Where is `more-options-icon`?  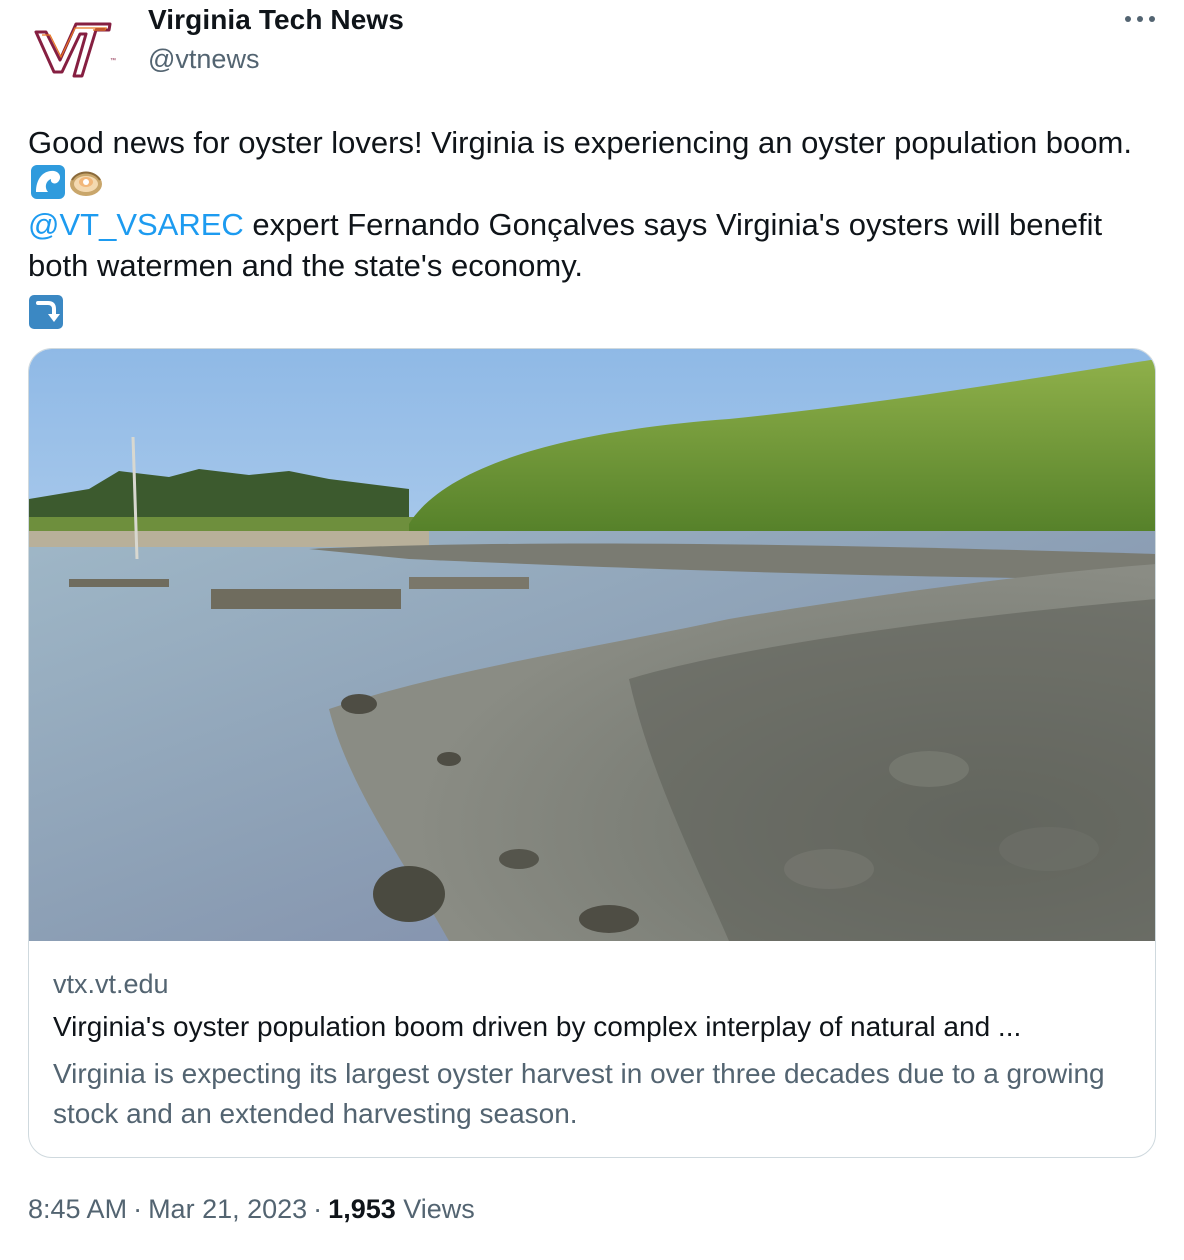
more-options-icon is located at coordinates (1140, 19).